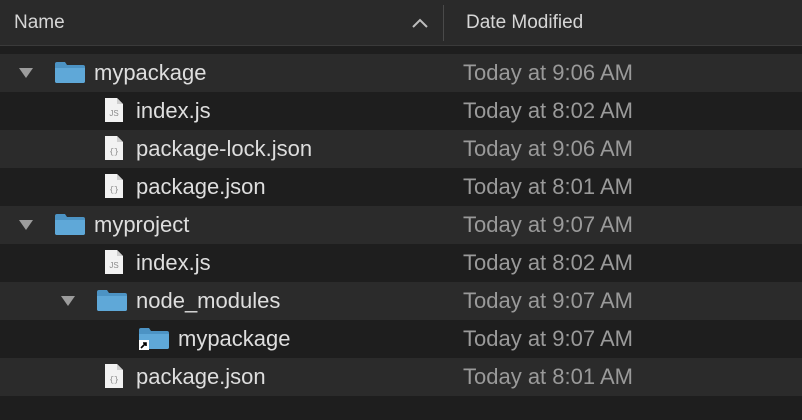  Describe the element at coordinates (401, 301) in the screenshot. I see `list-item: node_modules Today at 9:07 AM` at that location.